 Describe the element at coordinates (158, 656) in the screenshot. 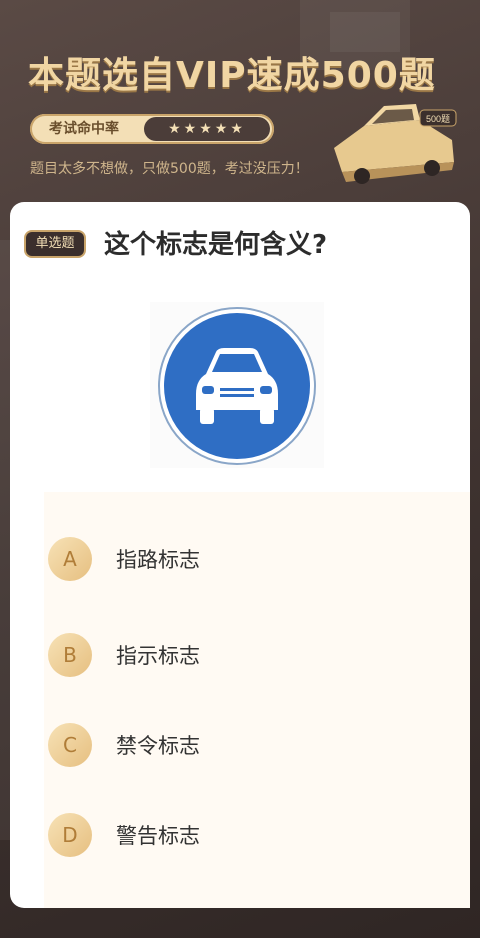

I see `option-b-text: 指示标志` at that location.